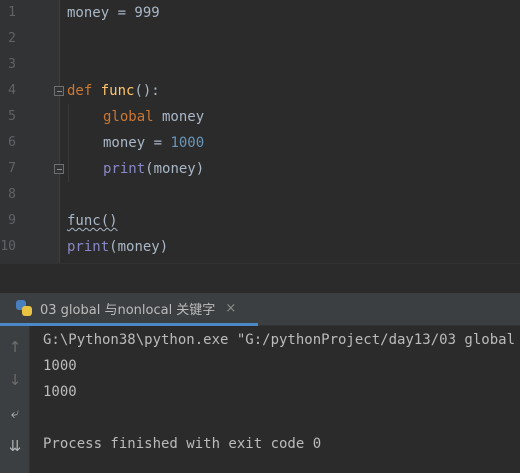 The width and height of the screenshot is (520, 473). What do you see at coordinates (260, 13) in the screenshot?
I see `code-line-1: 1 money = 999` at bounding box center [260, 13].